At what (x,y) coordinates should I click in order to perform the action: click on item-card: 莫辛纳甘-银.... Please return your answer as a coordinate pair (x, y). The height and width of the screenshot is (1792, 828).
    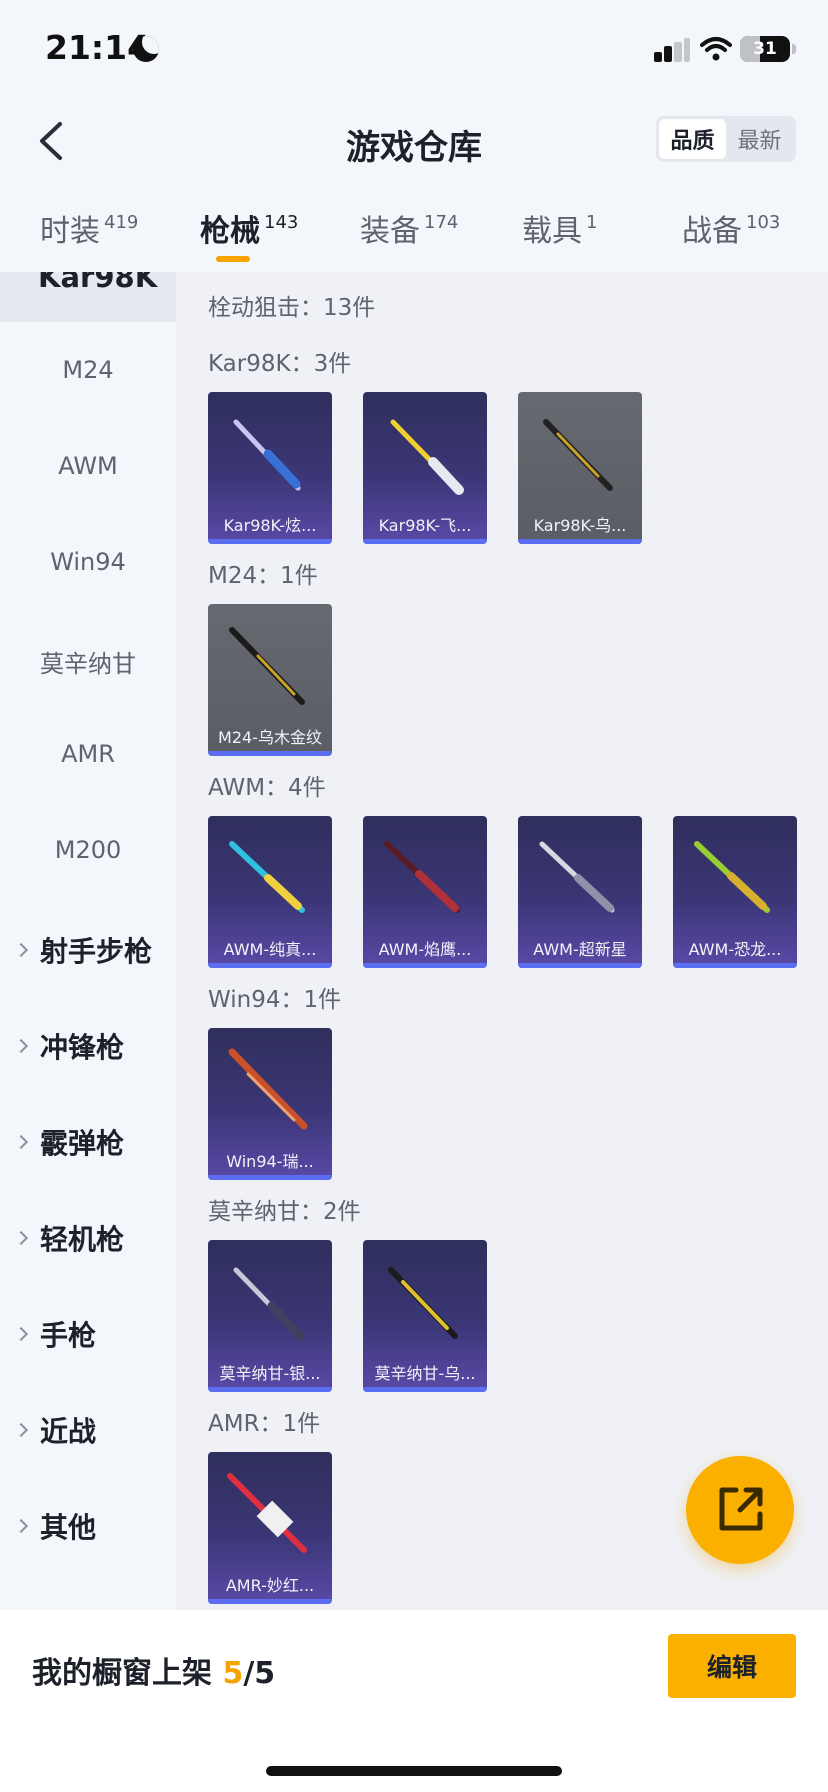
    Looking at the image, I should click on (270, 1316).